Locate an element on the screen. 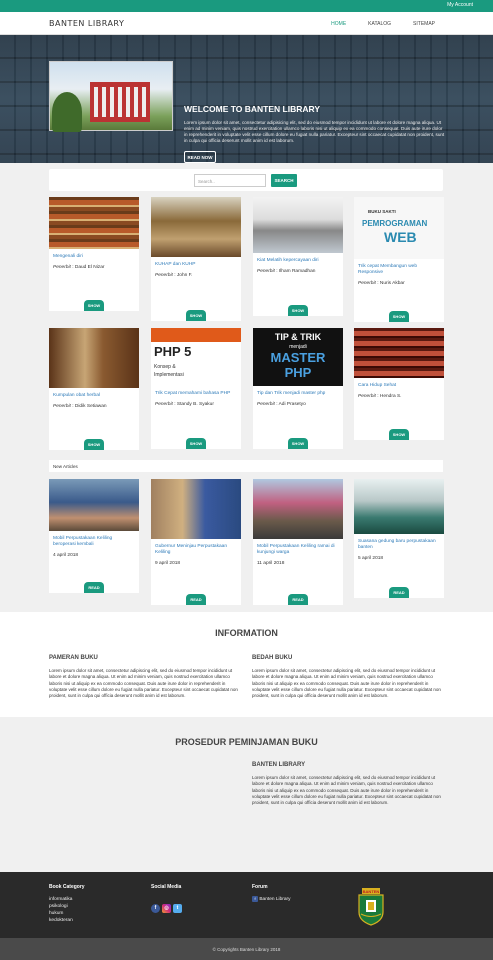 Image resolution: width=493 pixels, height=960 pixels. nav-katalog: KATALOG is located at coordinates (379, 24).